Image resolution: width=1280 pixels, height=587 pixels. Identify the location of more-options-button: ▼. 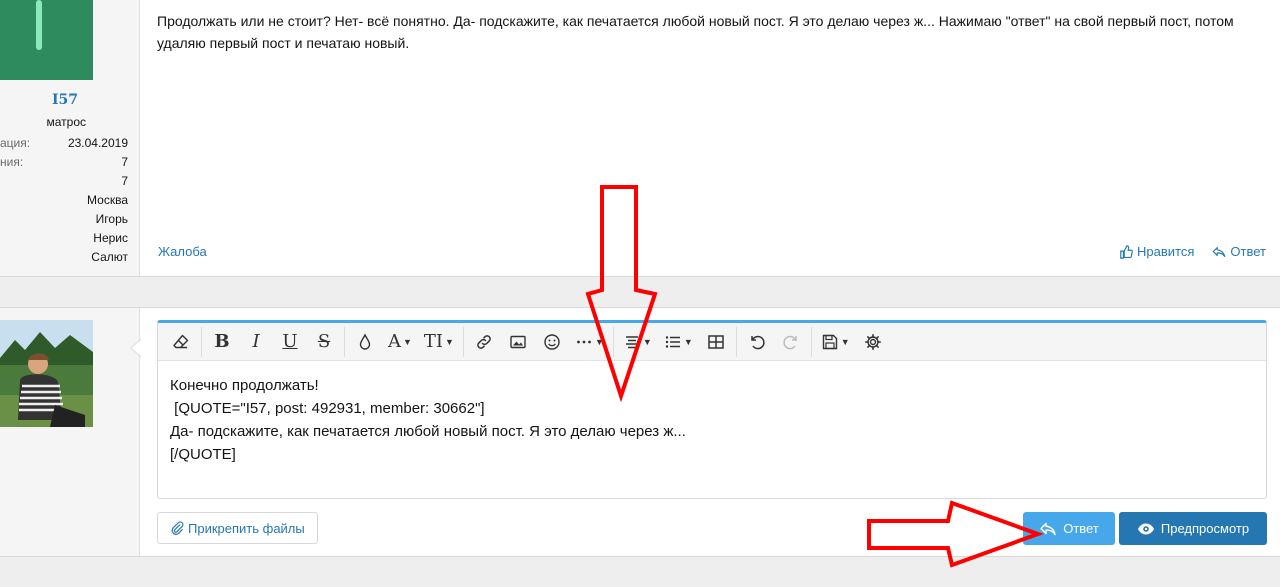
(589, 342).